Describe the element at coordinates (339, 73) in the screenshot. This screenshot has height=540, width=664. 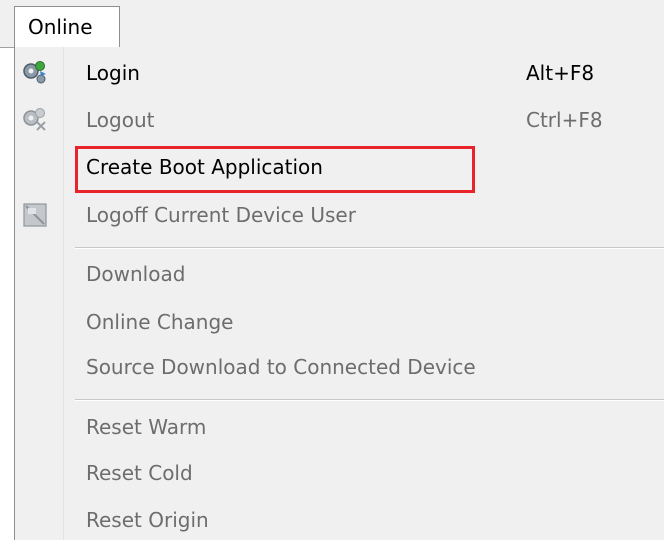
I see `menu-item-login: Login Alt+F8` at that location.